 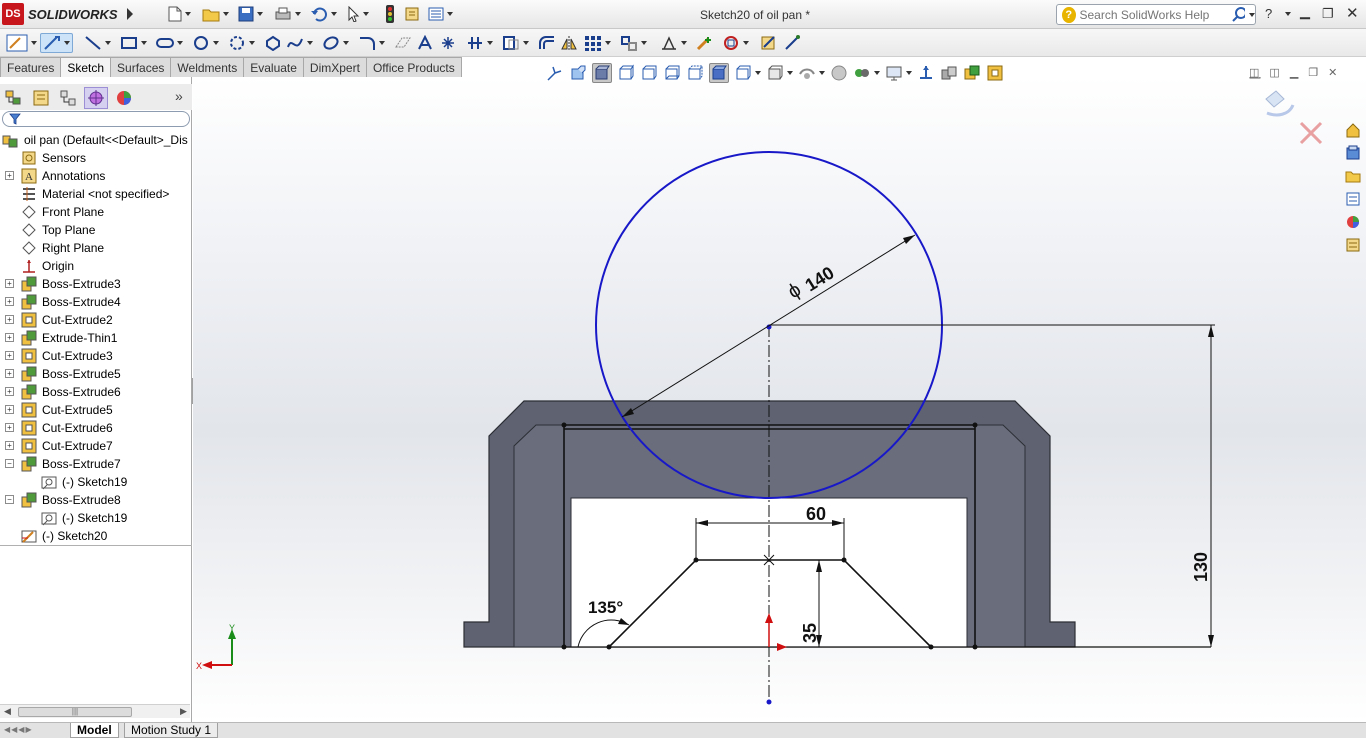 I want to click on print-button, so click(x=287, y=14).